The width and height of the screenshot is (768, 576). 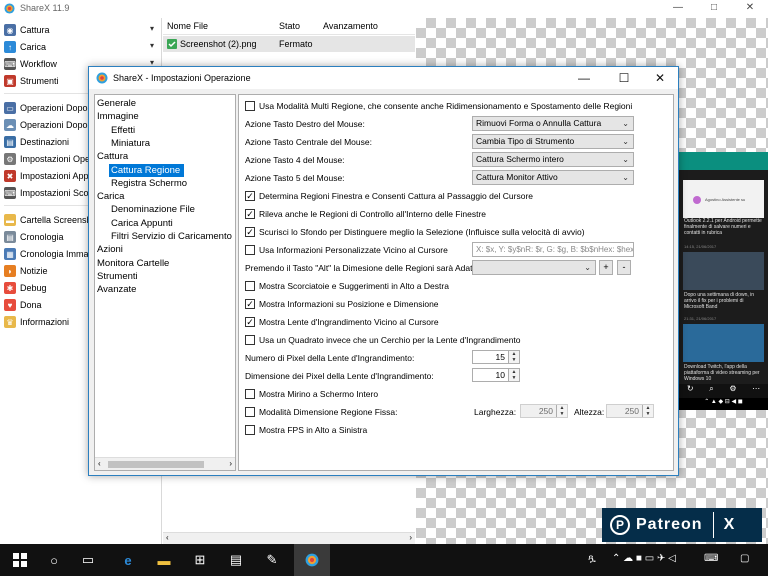 What do you see at coordinates (644, 558) in the screenshot?
I see `tray-icons: ⌃ ☁ ■ ▭ ✈ ◁` at bounding box center [644, 558].